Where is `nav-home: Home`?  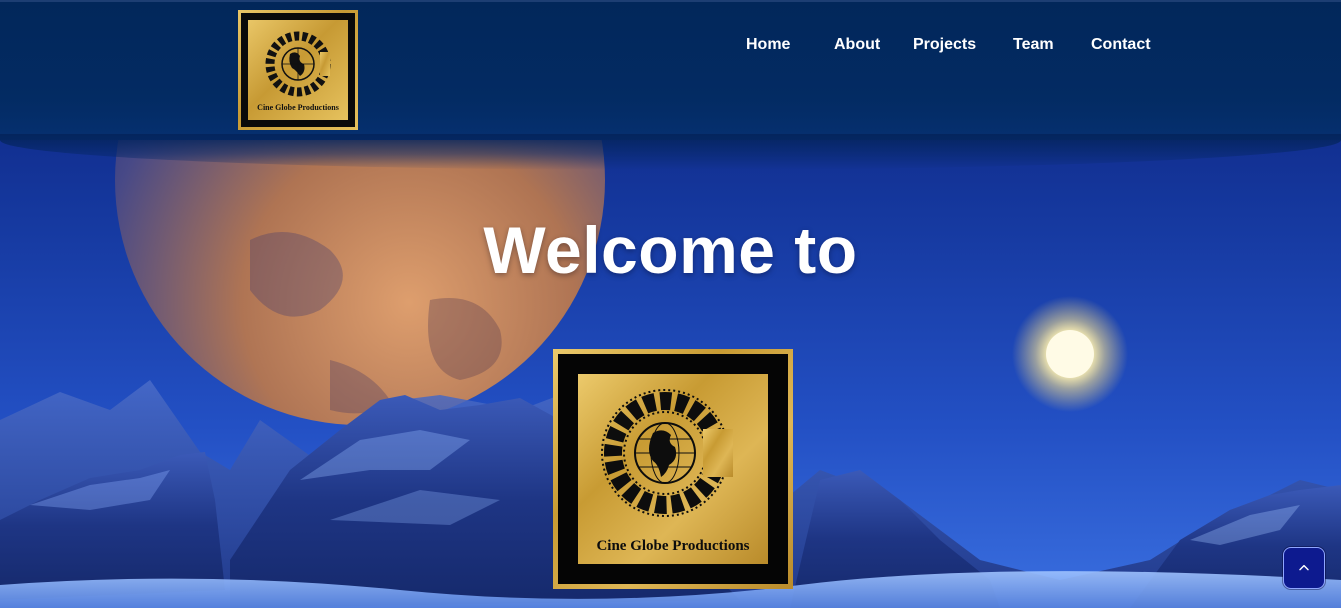 nav-home: Home is located at coordinates (768, 45).